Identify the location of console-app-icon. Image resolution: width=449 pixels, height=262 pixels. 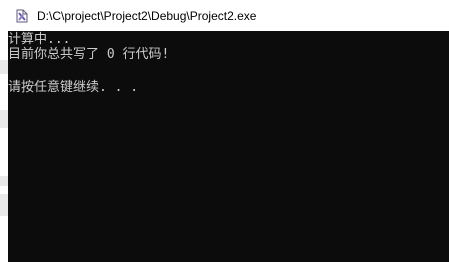
(22, 16).